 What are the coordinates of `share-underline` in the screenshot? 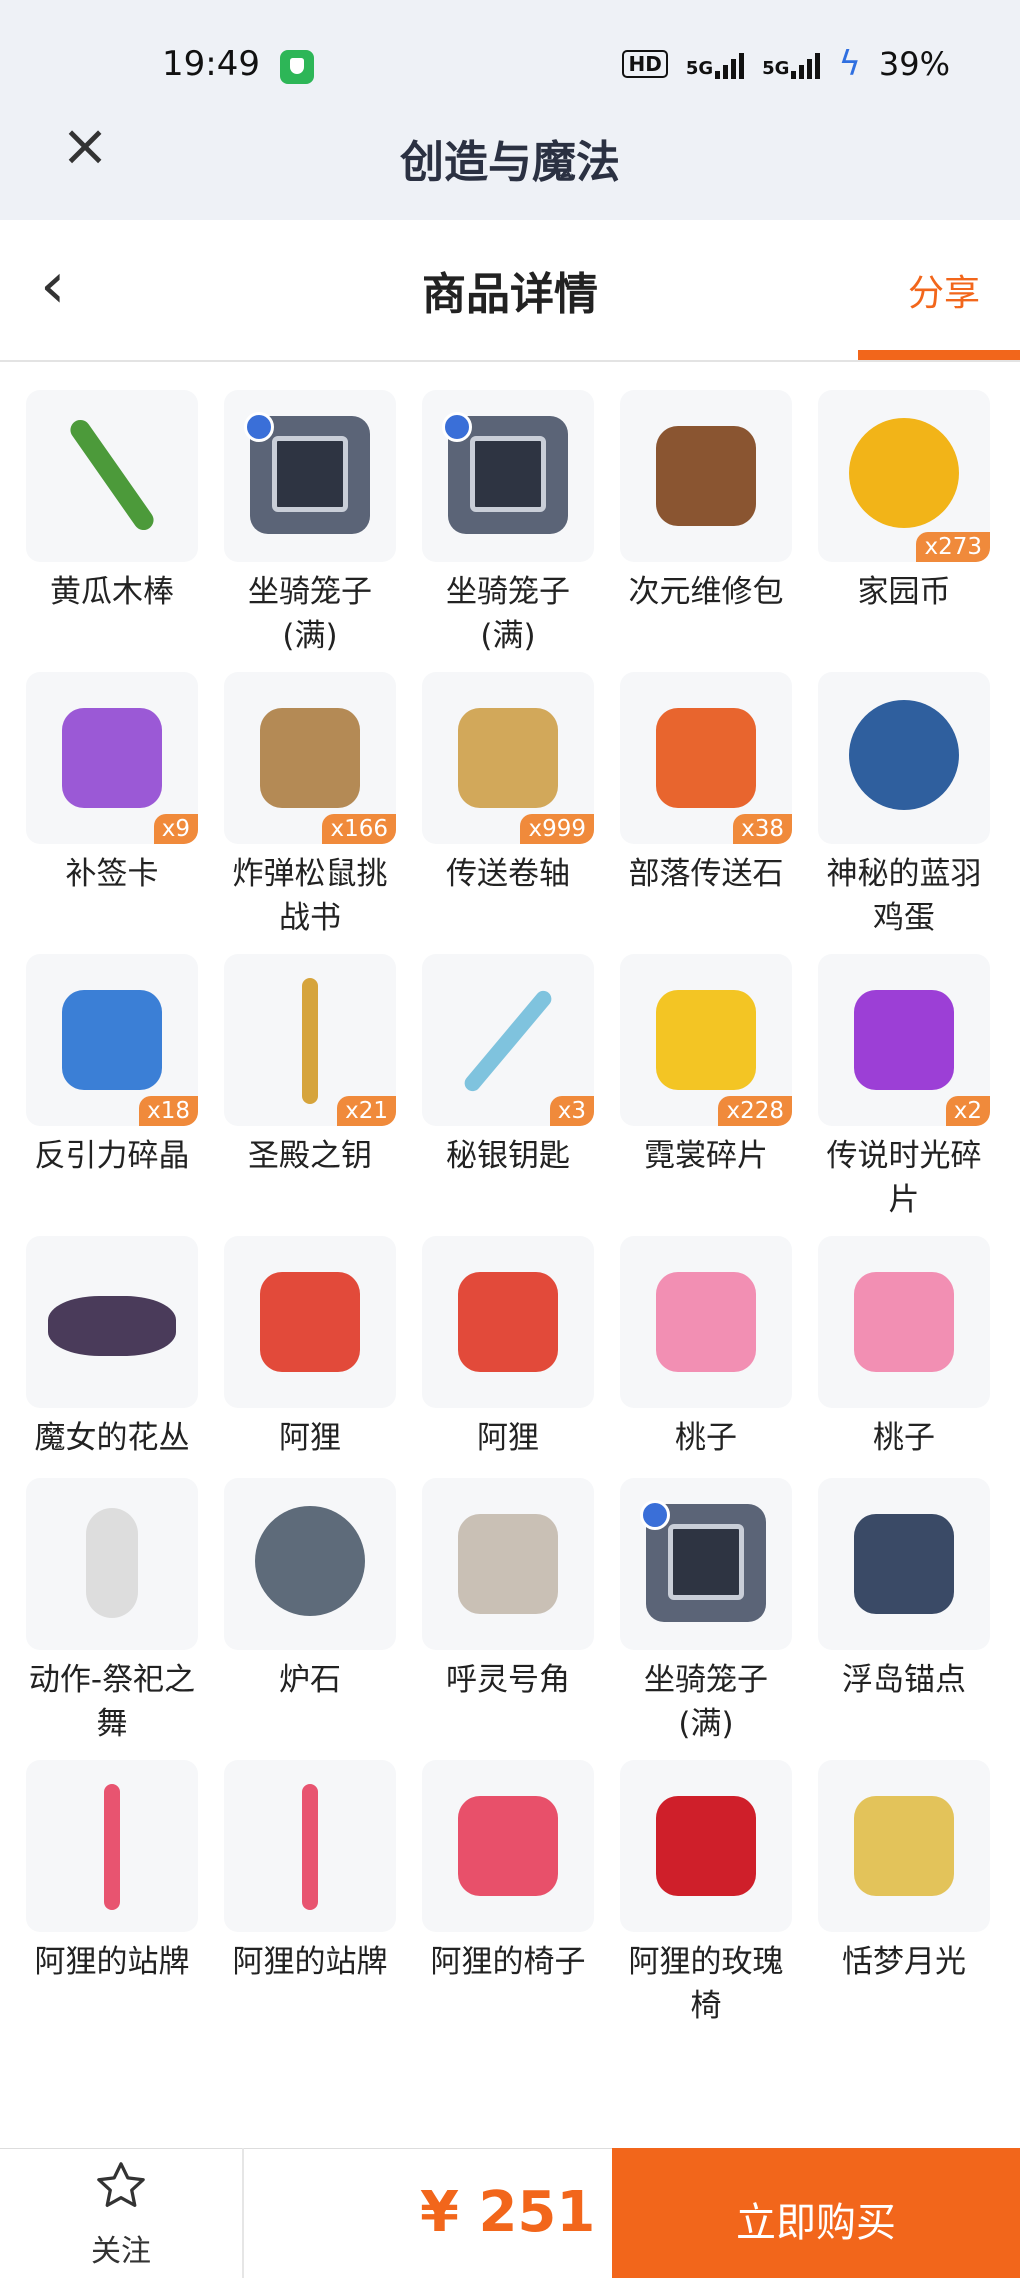 It's located at (939, 355).